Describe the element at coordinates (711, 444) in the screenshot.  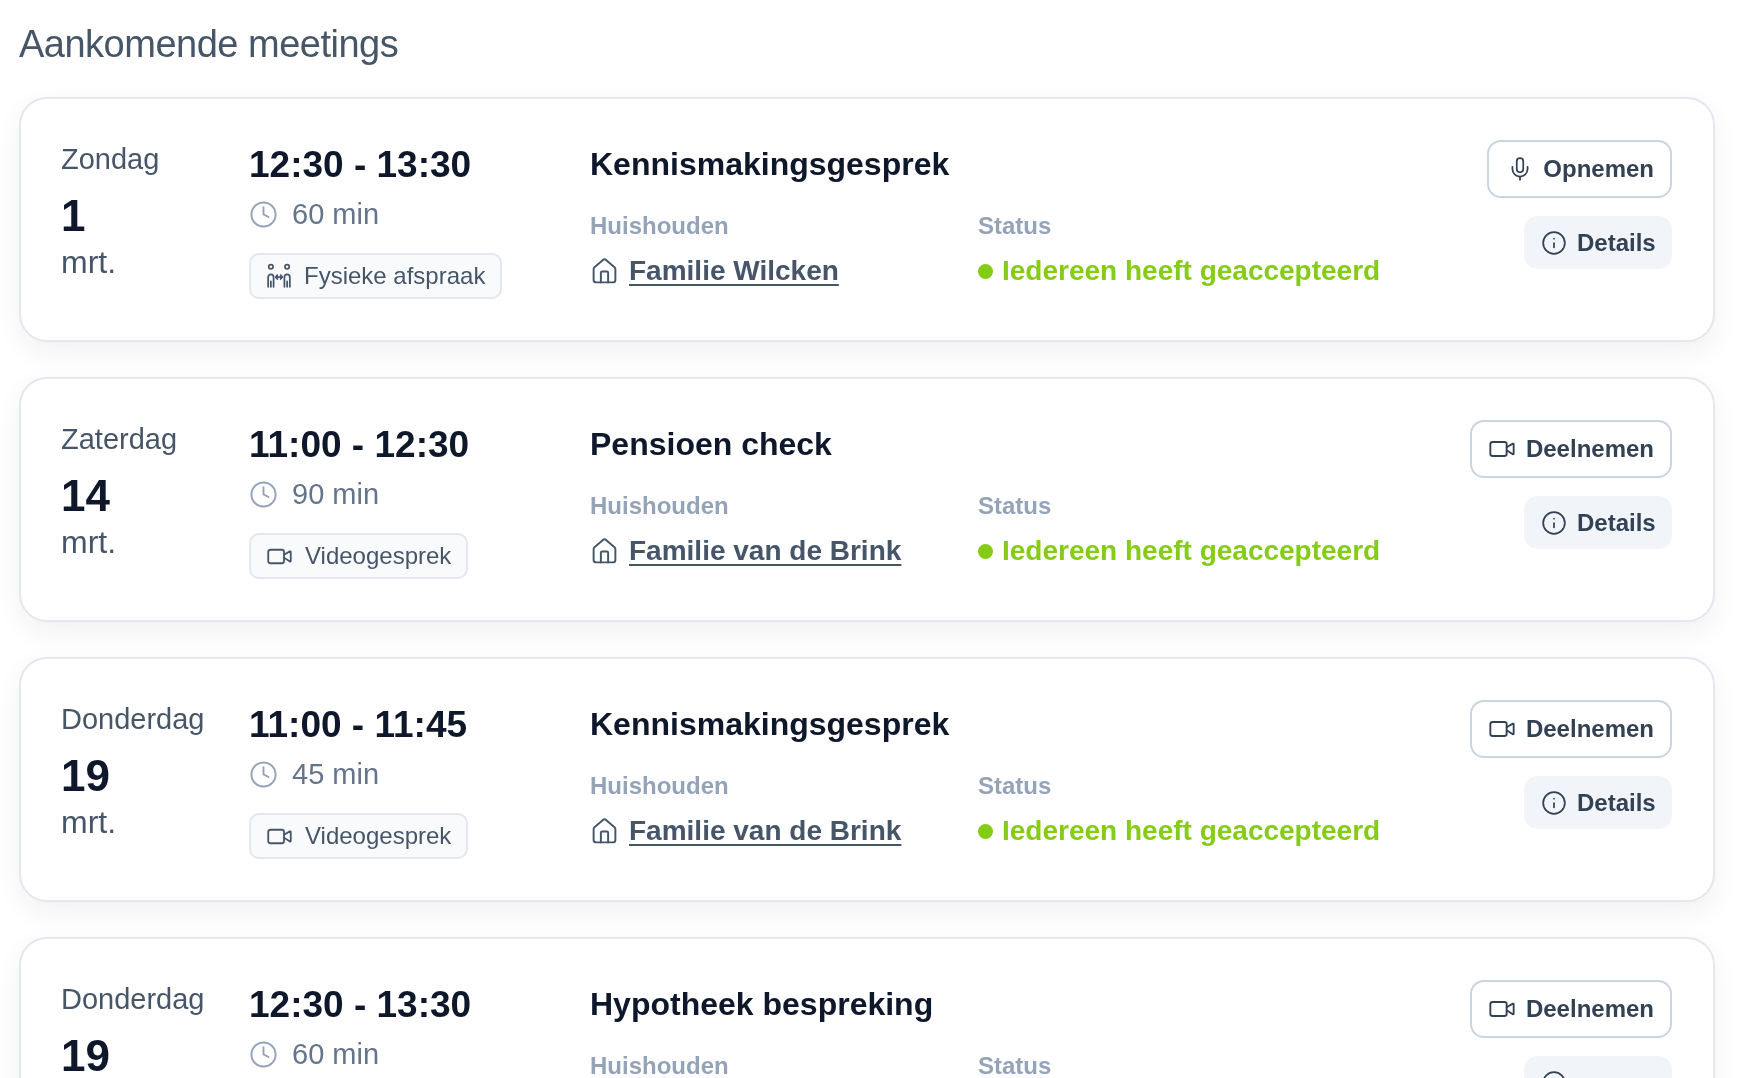
I see `meeting-title: Pensioen check` at that location.